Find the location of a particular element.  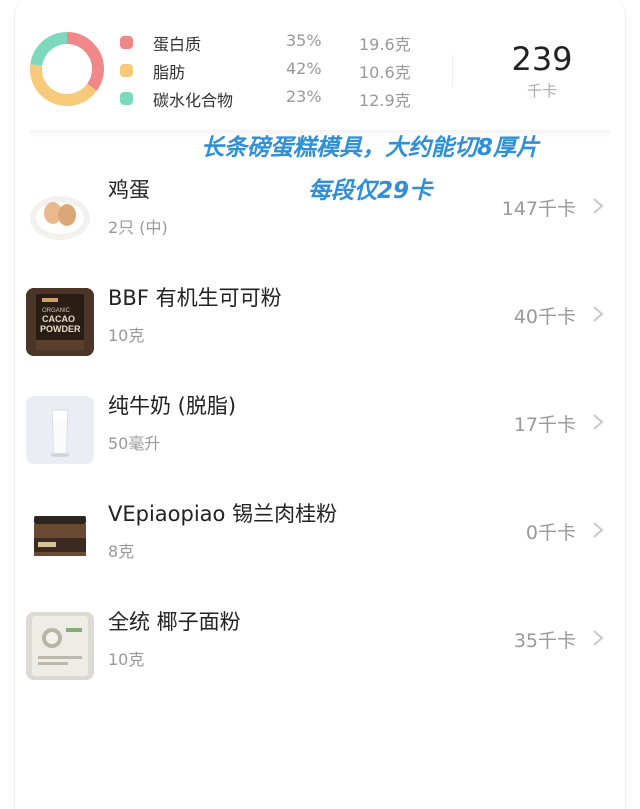

food-item-cinnamon: VEpiaopiao 锡兰肉桂粉 8克 0千卡 is located at coordinates (320, 547).